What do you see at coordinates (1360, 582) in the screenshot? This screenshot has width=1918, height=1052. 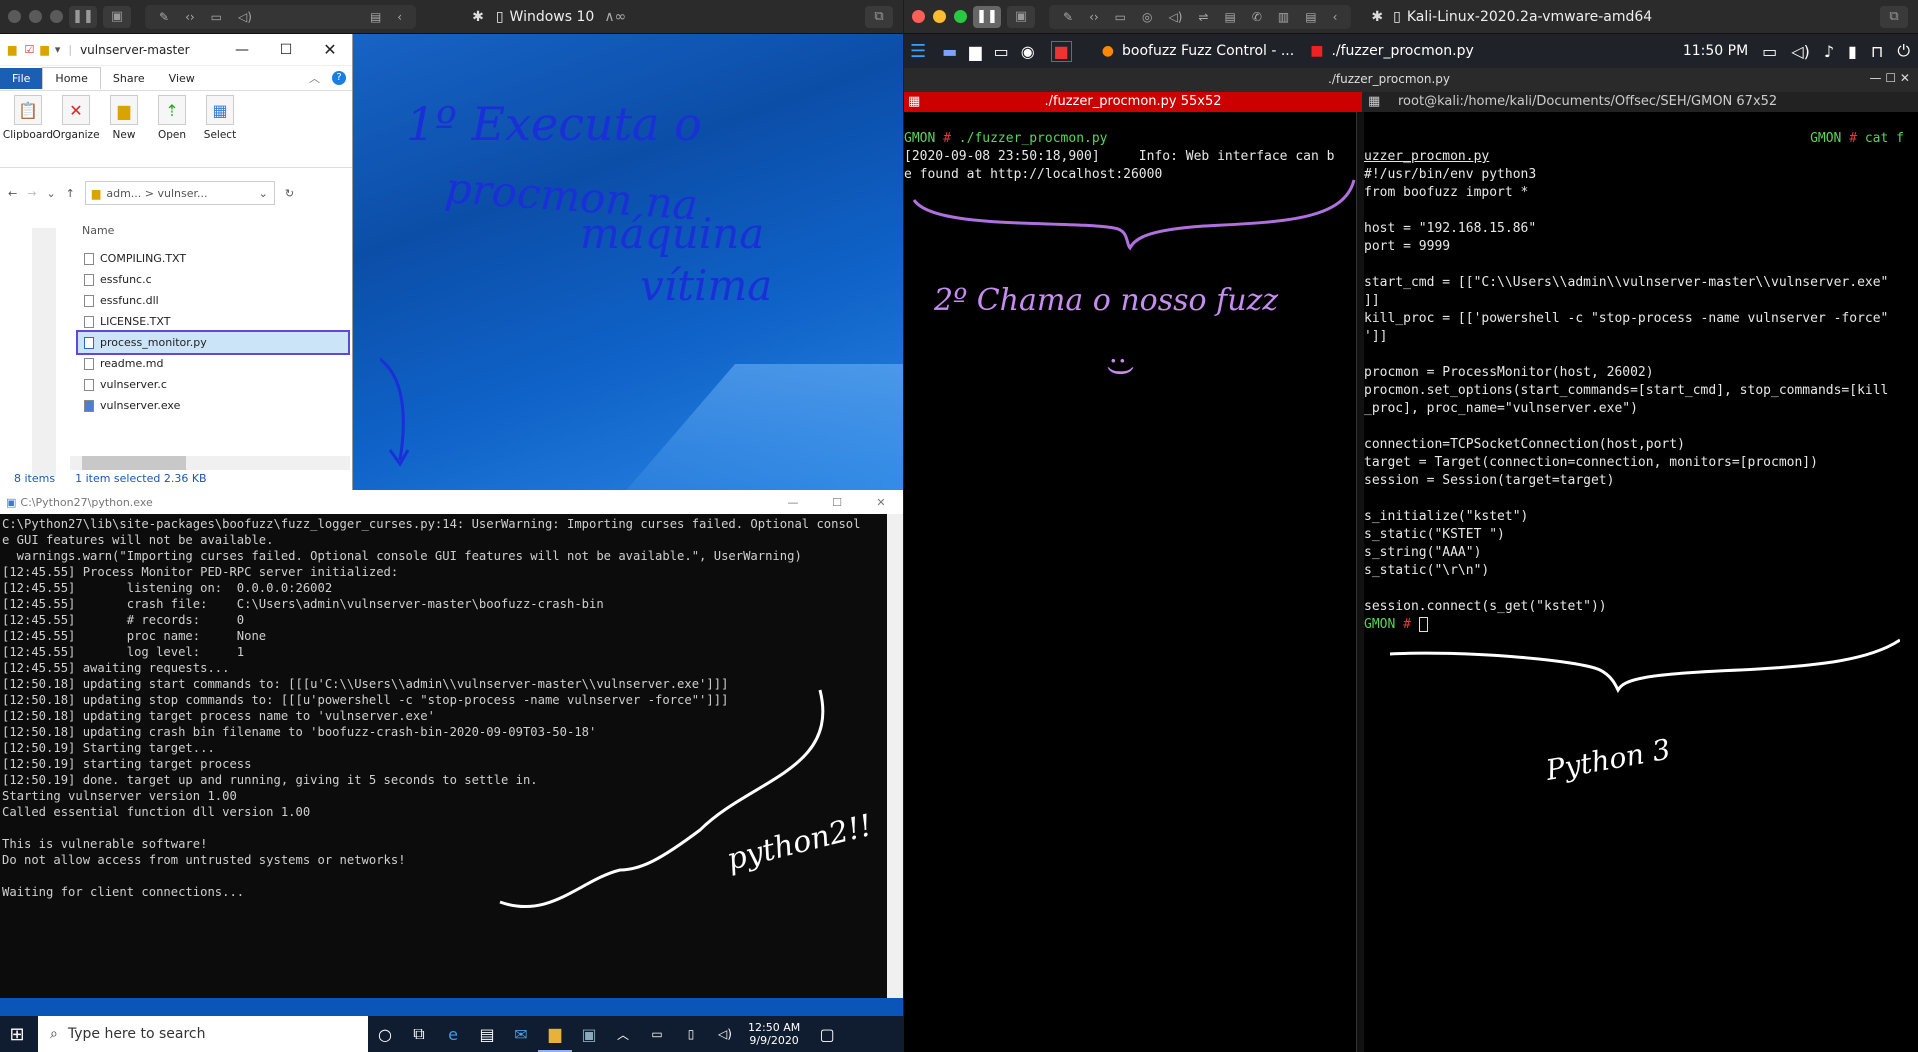 I see `pane-divider` at bounding box center [1360, 582].